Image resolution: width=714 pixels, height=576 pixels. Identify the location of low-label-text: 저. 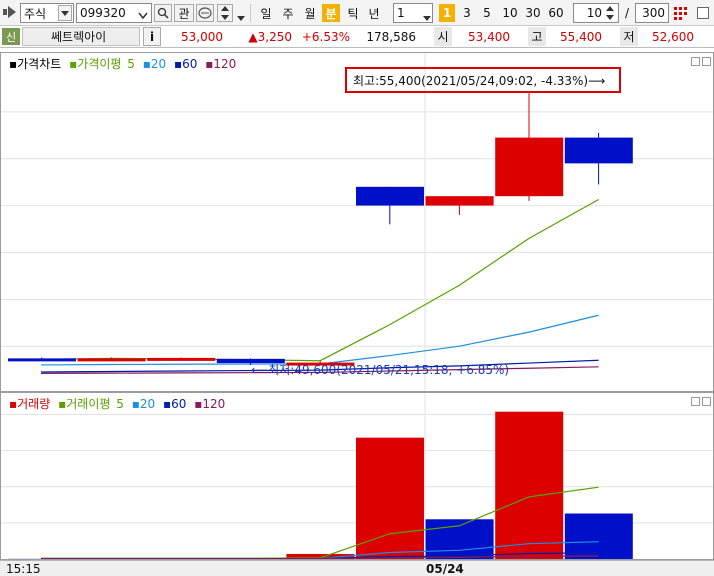
(629, 37).